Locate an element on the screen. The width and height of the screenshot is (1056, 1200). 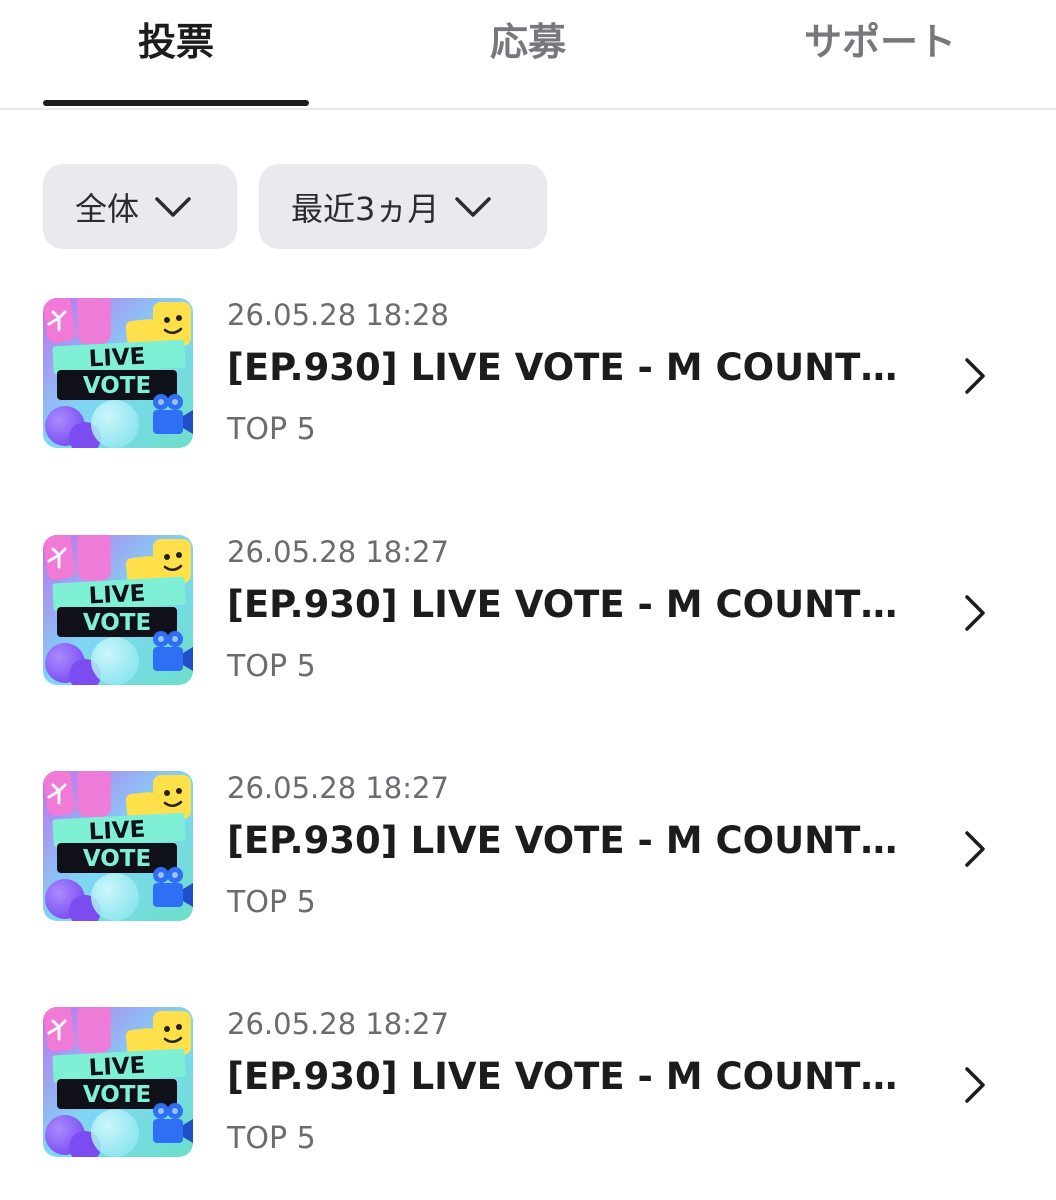
period-filter-label: 最近3ヵ月 is located at coordinates (365, 208).